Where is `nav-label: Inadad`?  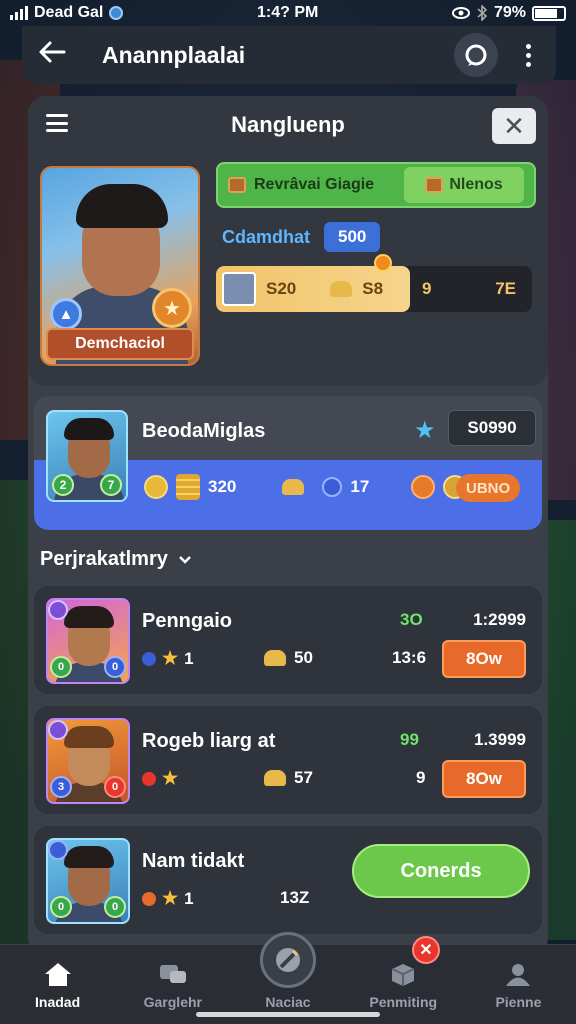 nav-label: Inadad is located at coordinates (58, 1001).